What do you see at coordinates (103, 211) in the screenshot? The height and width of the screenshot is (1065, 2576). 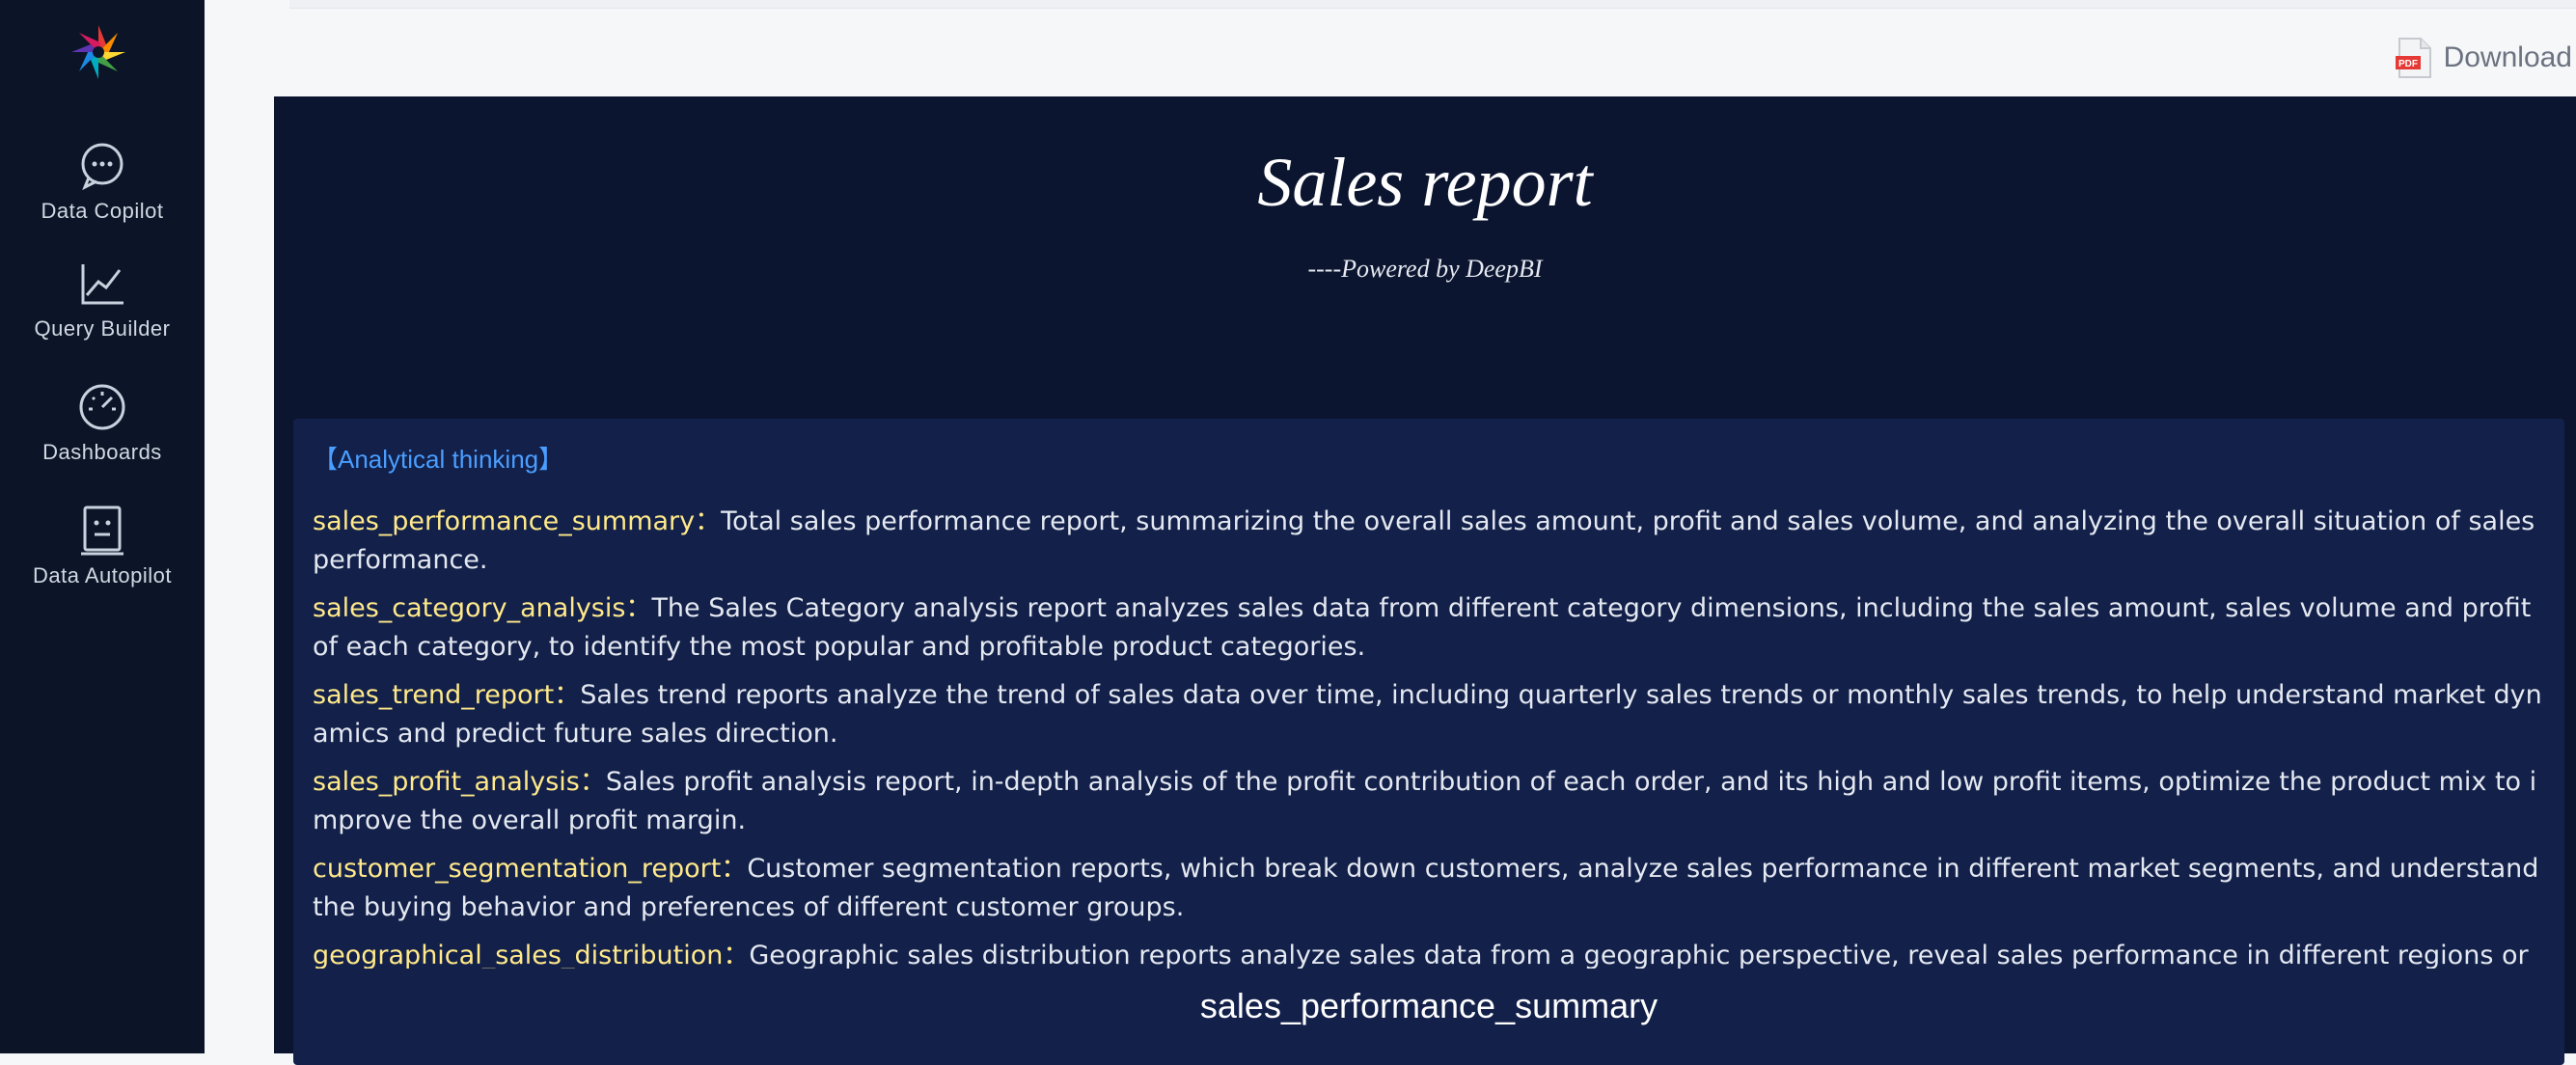 I see `sidebar-item-label: Data Copilot` at bounding box center [103, 211].